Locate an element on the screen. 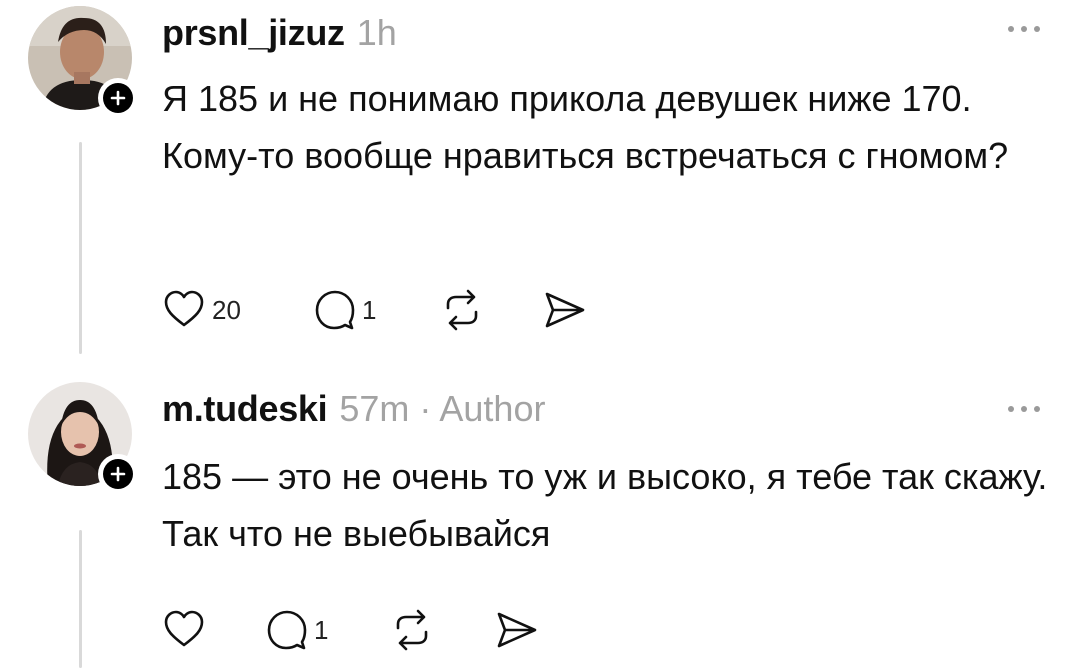  like-count: 20 is located at coordinates (226, 309).